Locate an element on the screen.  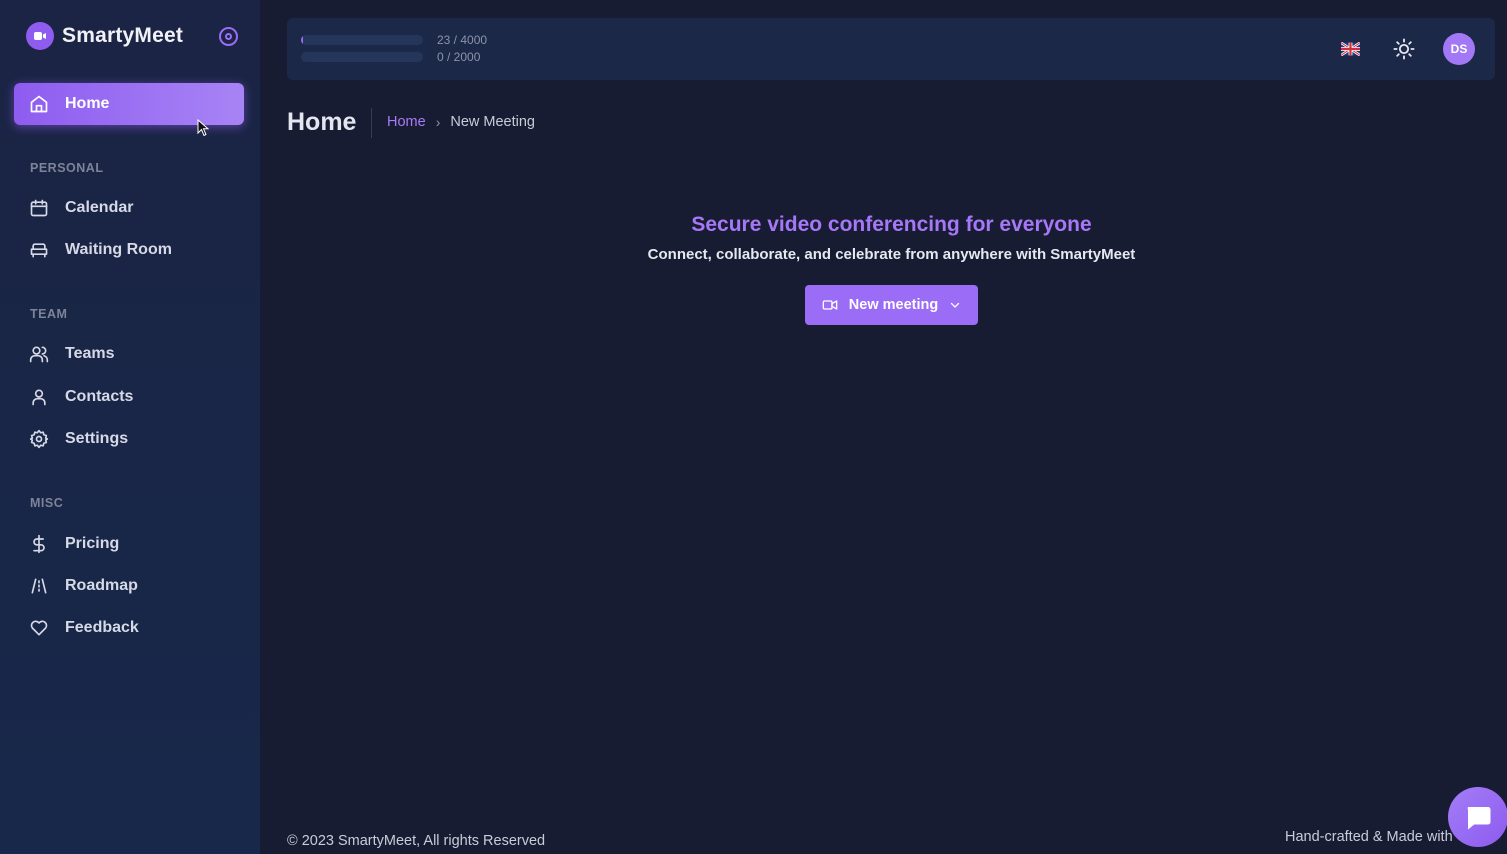
new-meeting-button: New meeting is located at coordinates (891, 305).